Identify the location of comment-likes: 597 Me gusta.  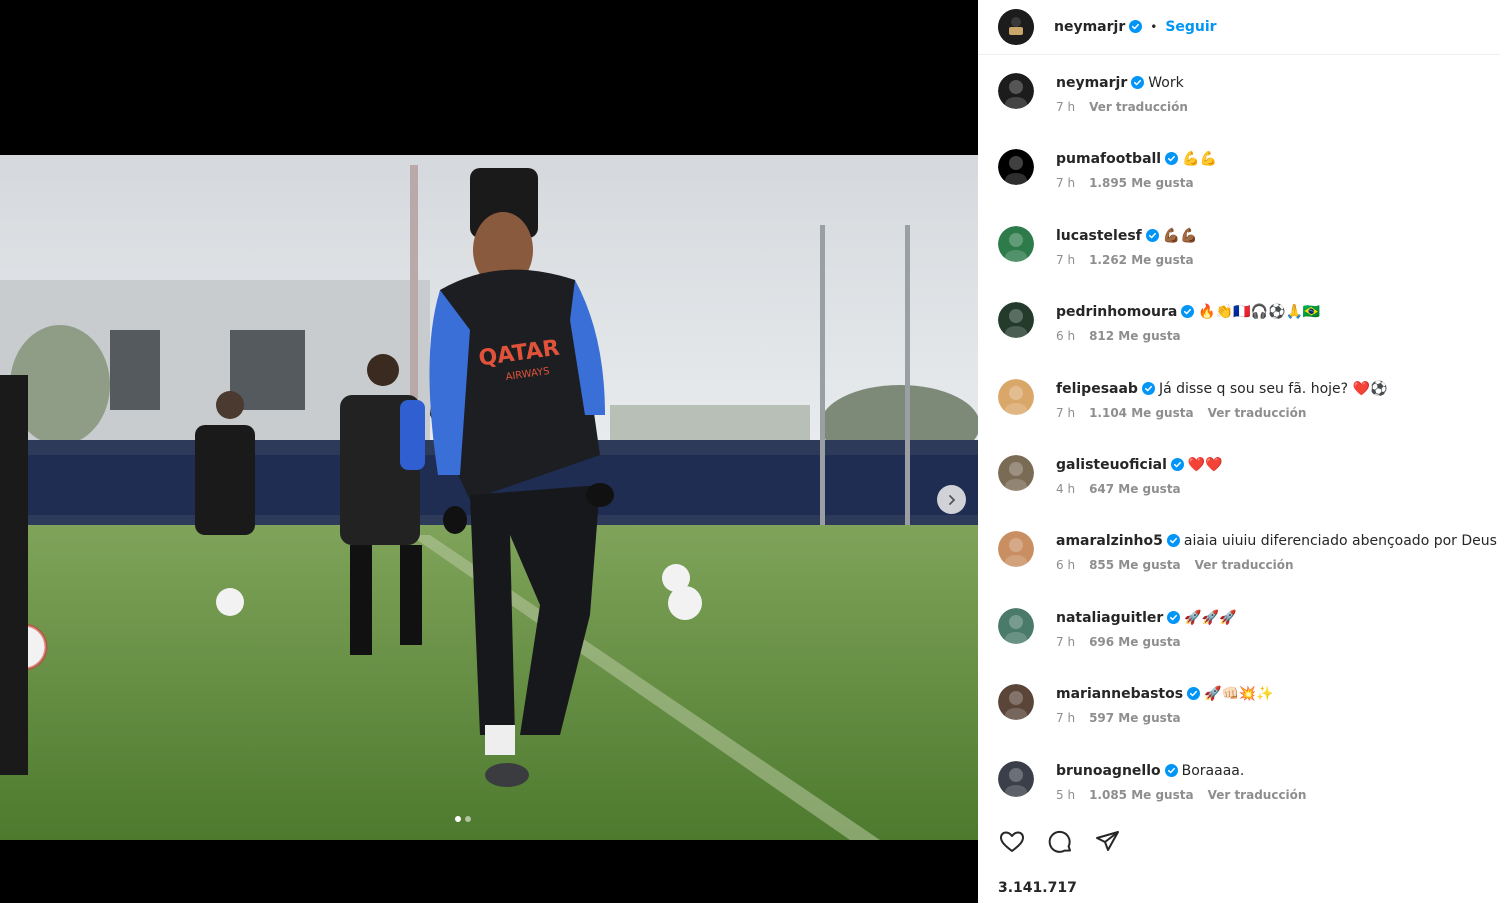
(1135, 718).